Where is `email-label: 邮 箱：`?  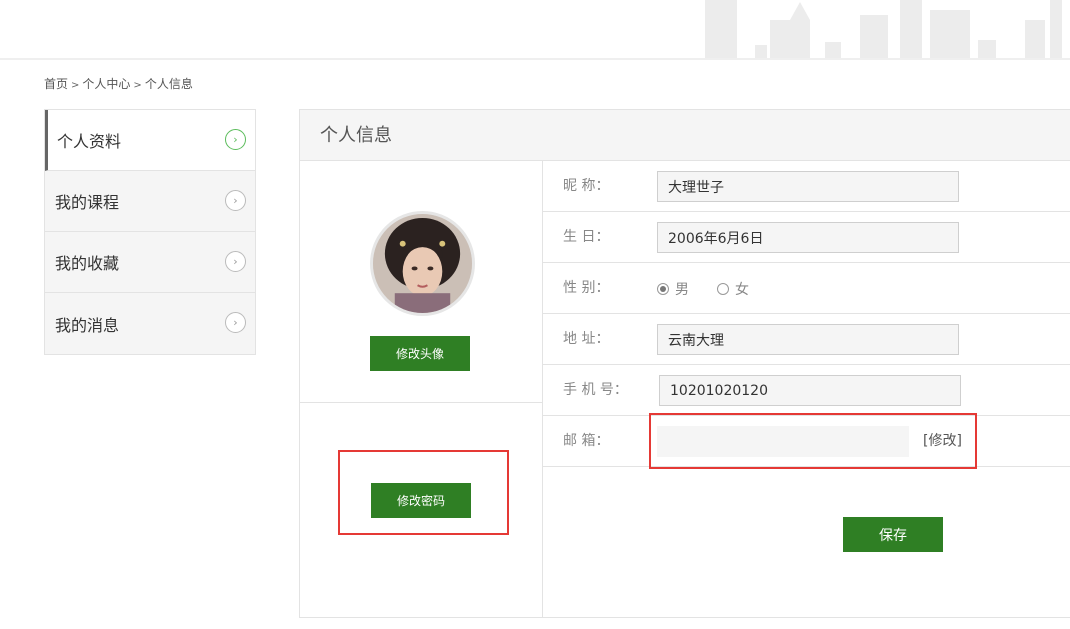 email-label: 邮 箱： is located at coordinates (586, 441).